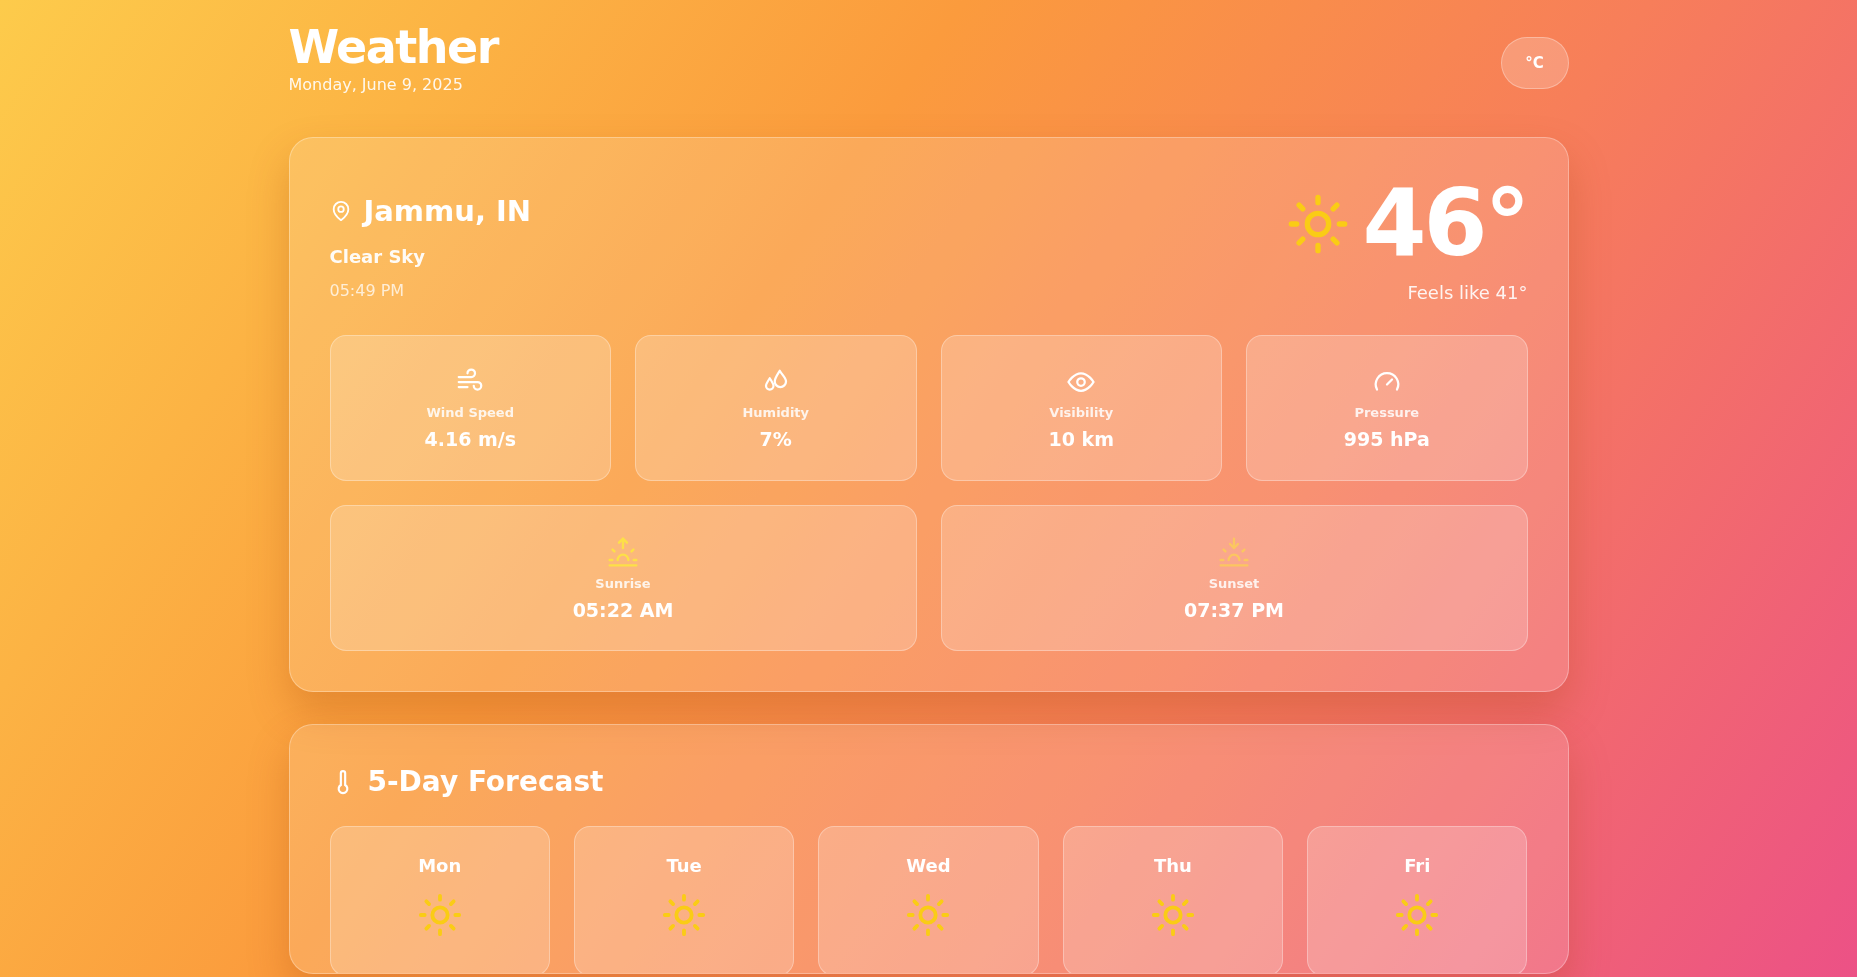 The height and width of the screenshot is (977, 1857). What do you see at coordinates (623, 609) in the screenshot?
I see `sun-time-value: 05:22 AM` at bounding box center [623, 609].